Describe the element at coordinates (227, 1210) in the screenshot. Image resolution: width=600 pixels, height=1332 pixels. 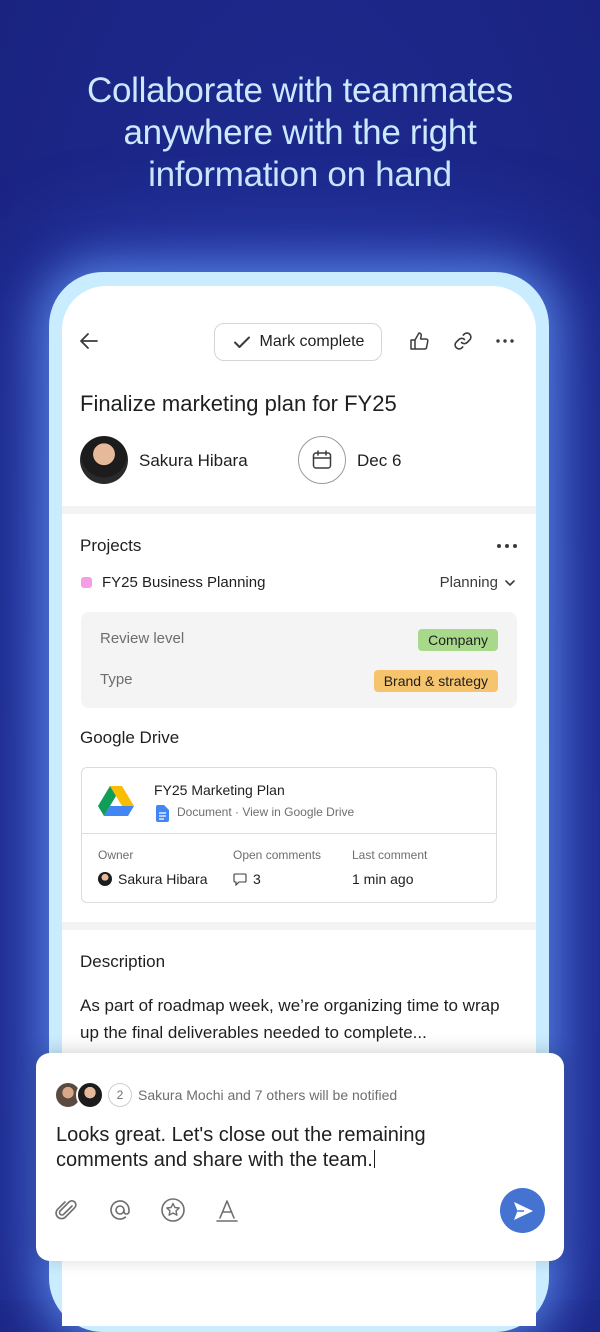
I see `text-format-icon` at that location.